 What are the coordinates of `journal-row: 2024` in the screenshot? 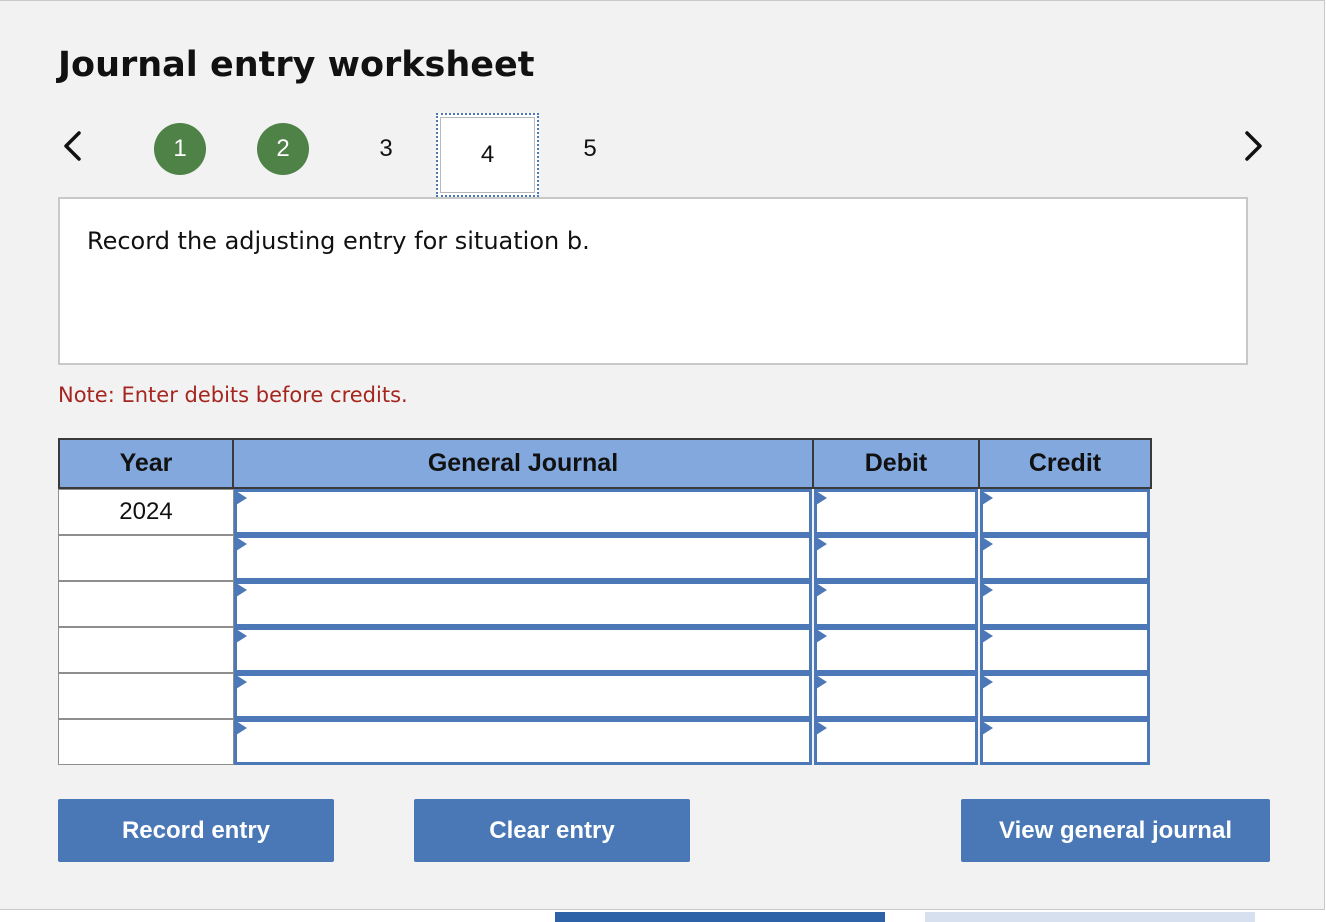 It's located at (605, 512).